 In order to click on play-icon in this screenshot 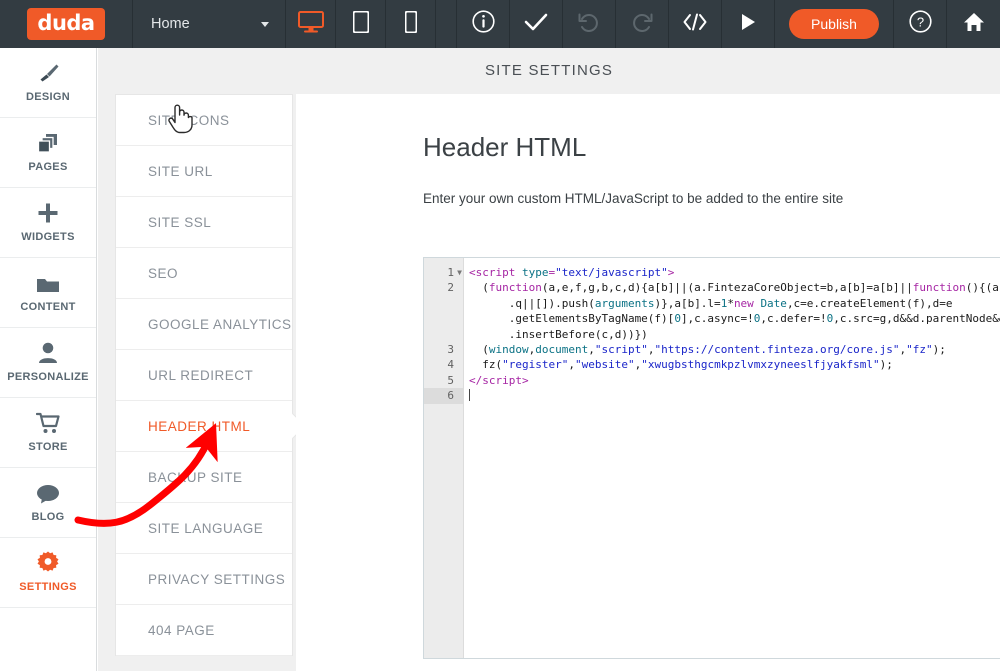, I will do `click(748, 24)`.